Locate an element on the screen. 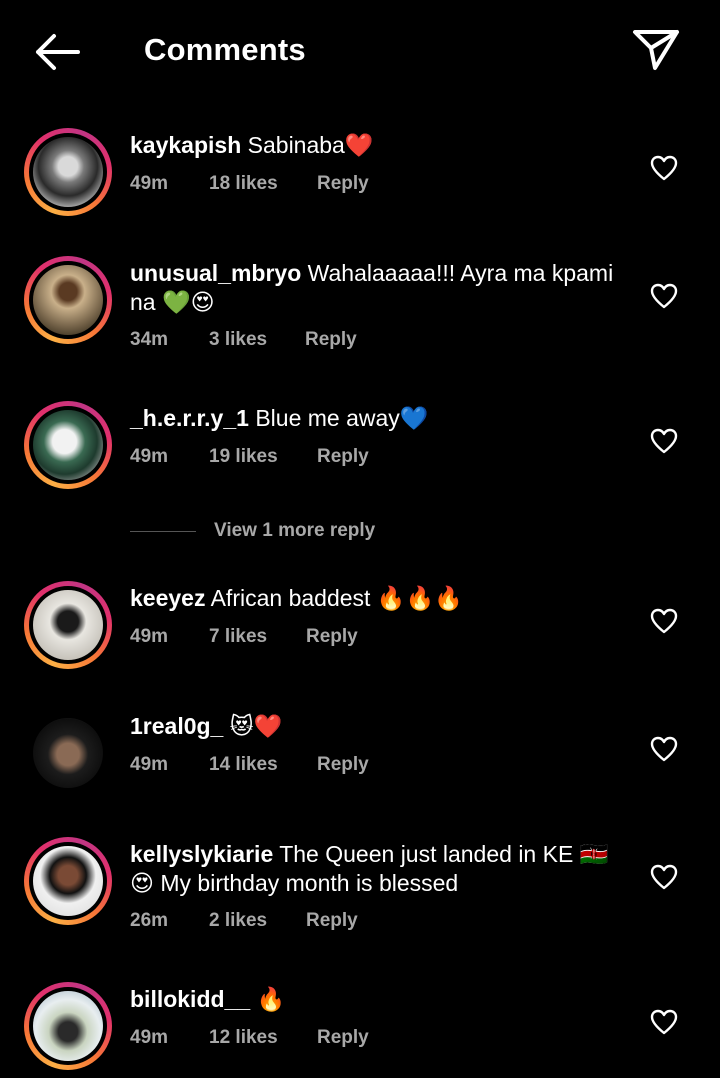 The width and height of the screenshot is (720, 1078). comment-text: Blue me away💙 is located at coordinates (342, 418).